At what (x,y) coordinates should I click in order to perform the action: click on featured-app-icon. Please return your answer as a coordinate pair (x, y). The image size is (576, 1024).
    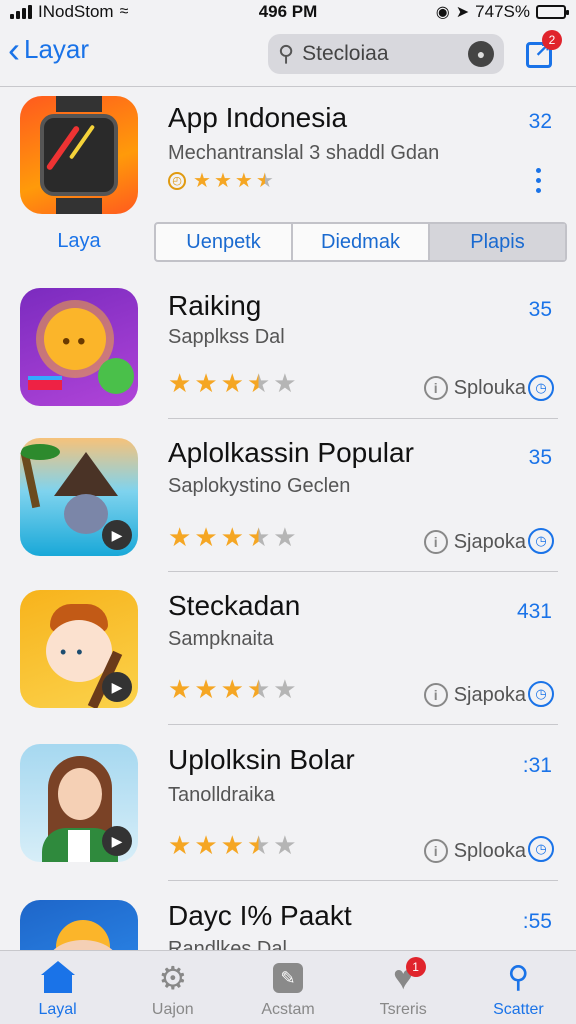
    Looking at the image, I should click on (79, 155).